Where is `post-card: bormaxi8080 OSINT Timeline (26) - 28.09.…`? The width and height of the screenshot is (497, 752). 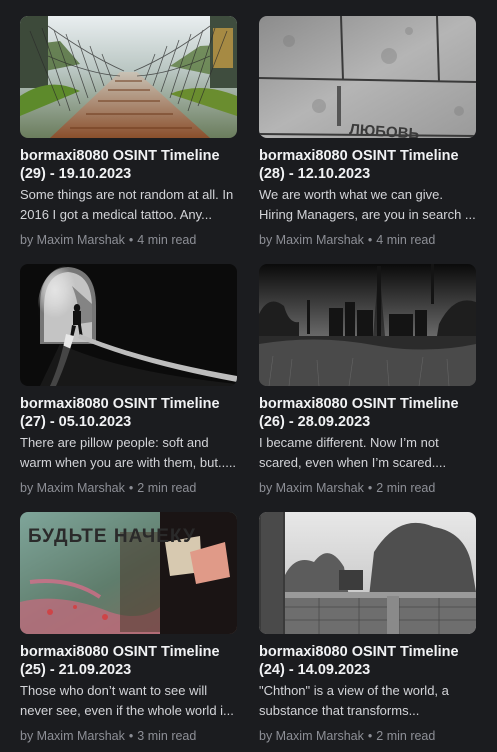
post-card: bormaxi8080 OSINT Timeline (26) - 28.09.… is located at coordinates (367, 380).